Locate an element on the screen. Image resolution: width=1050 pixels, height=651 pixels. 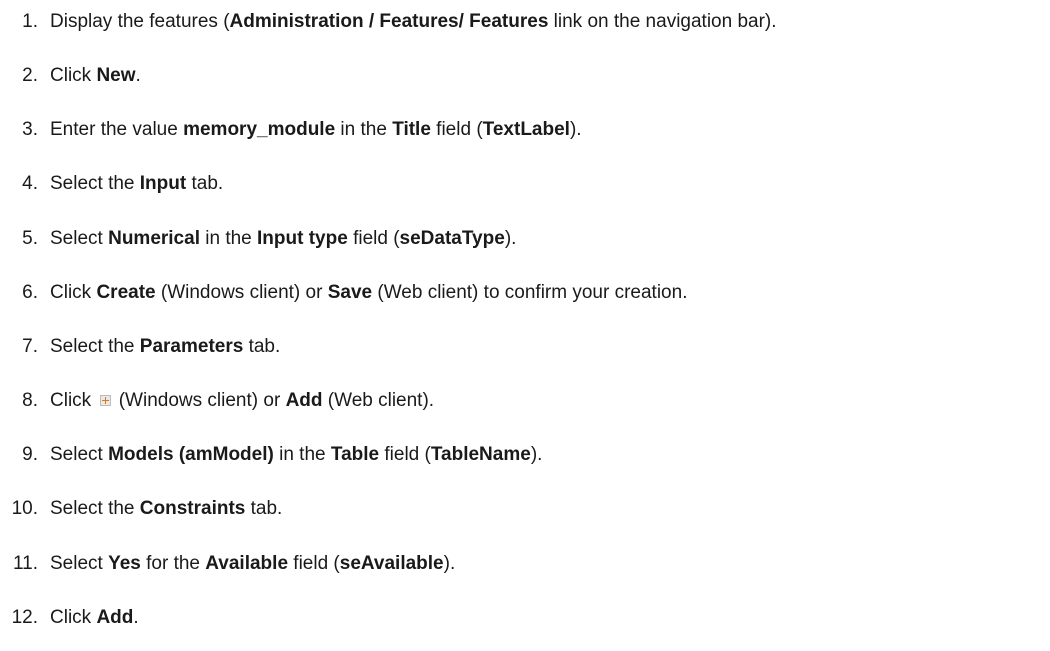
step-4: 4. Select the Input tab. is located at coordinates (111, 184).